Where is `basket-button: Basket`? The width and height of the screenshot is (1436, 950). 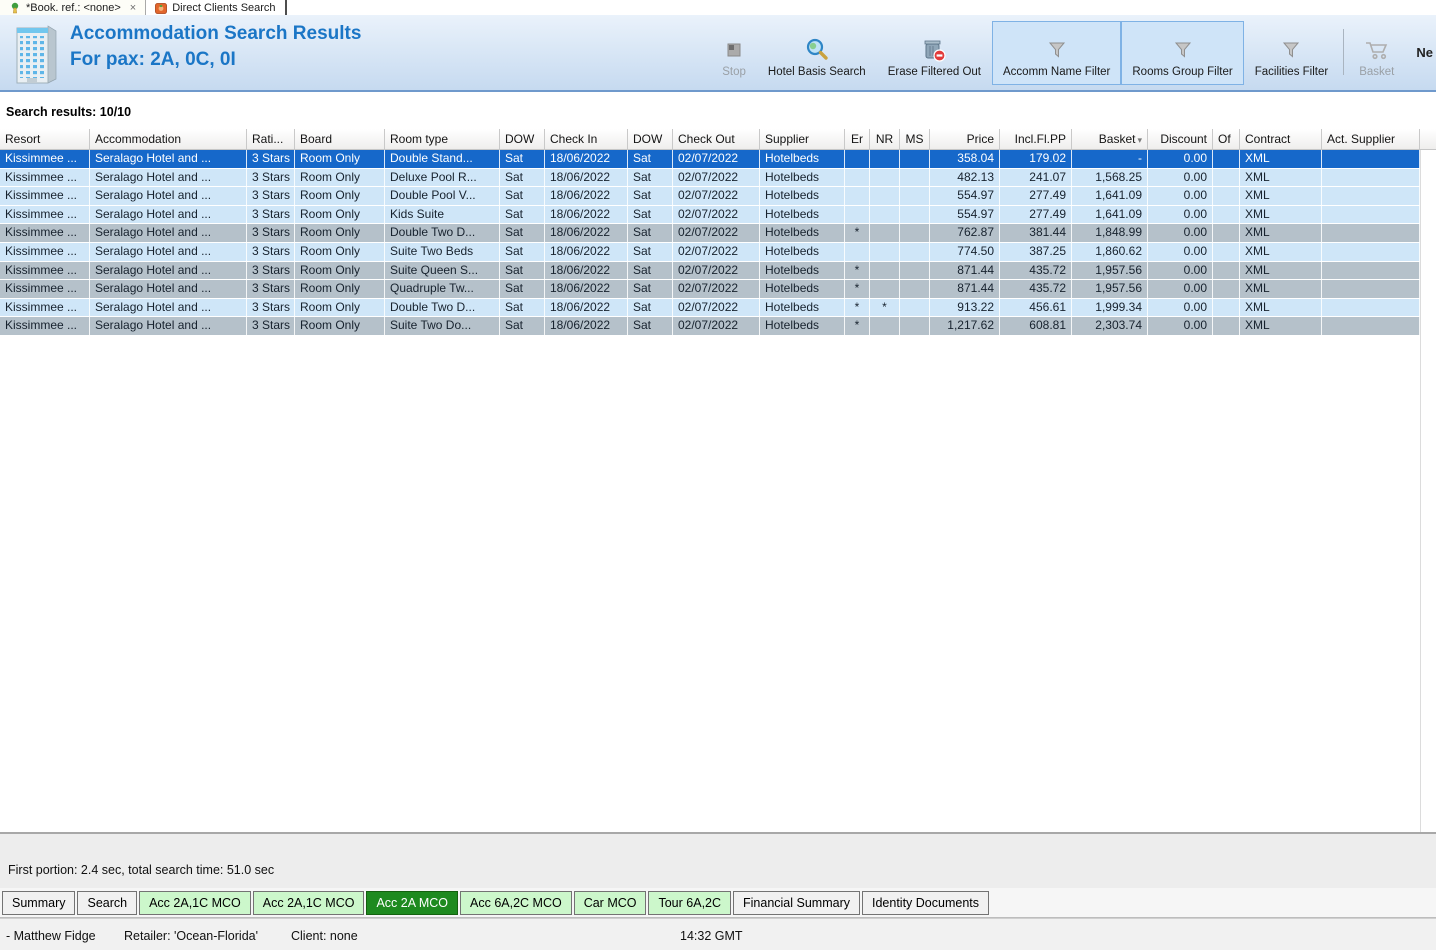
basket-button: Basket is located at coordinates (1376, 53).